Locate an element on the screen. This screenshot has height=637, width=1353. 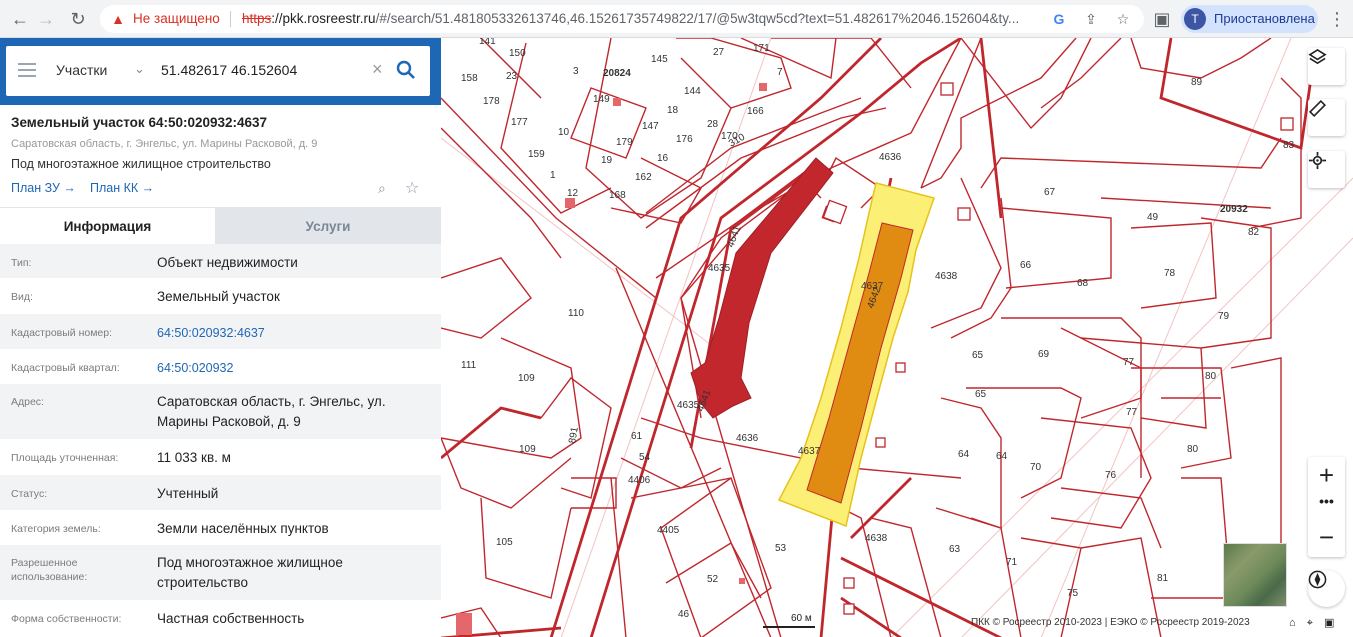
parcel-number-label: 46 is located at coordinates (684, 614).